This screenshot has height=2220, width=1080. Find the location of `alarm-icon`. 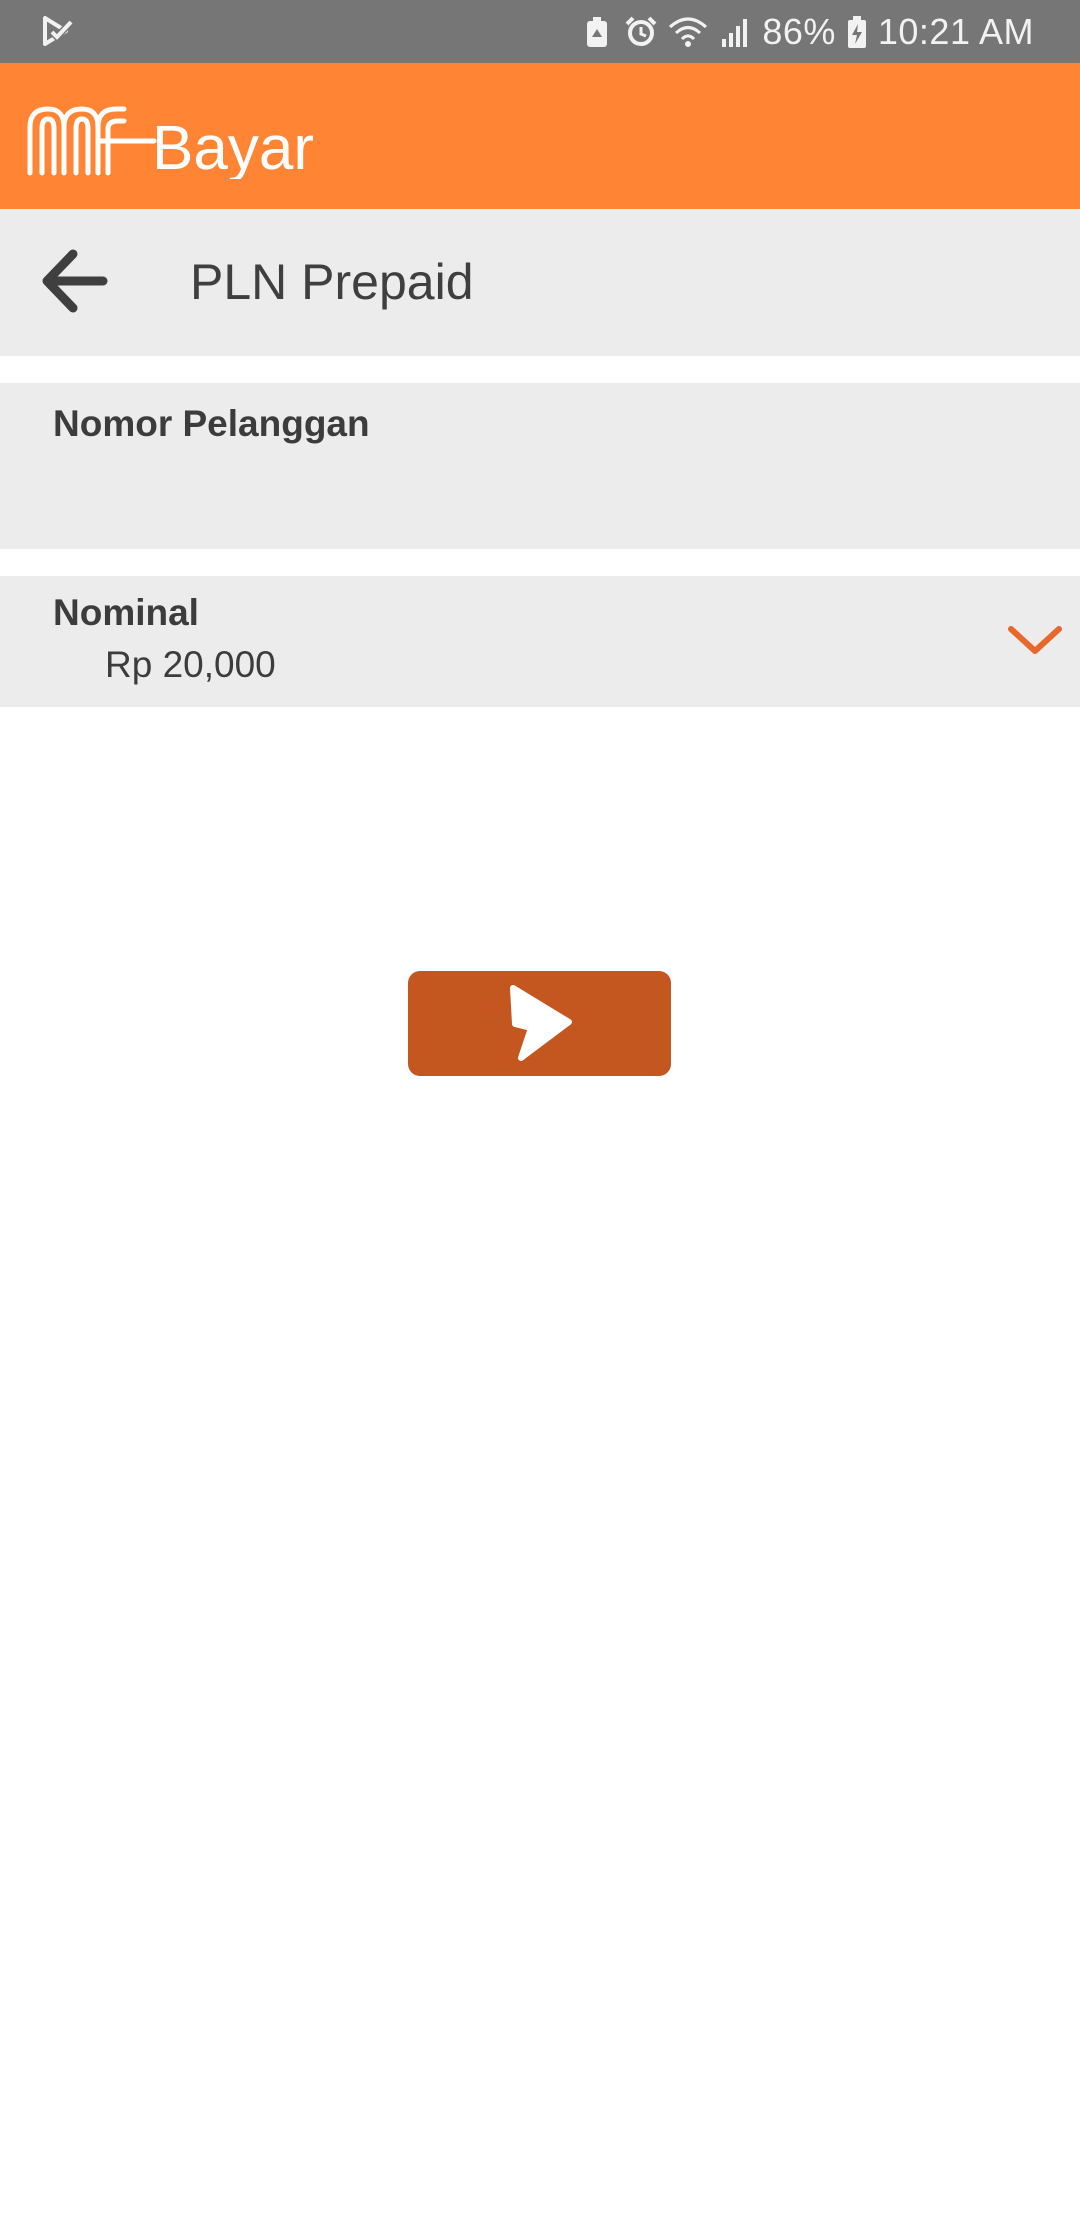

alarm-icon is located at coordinates (641, 32).